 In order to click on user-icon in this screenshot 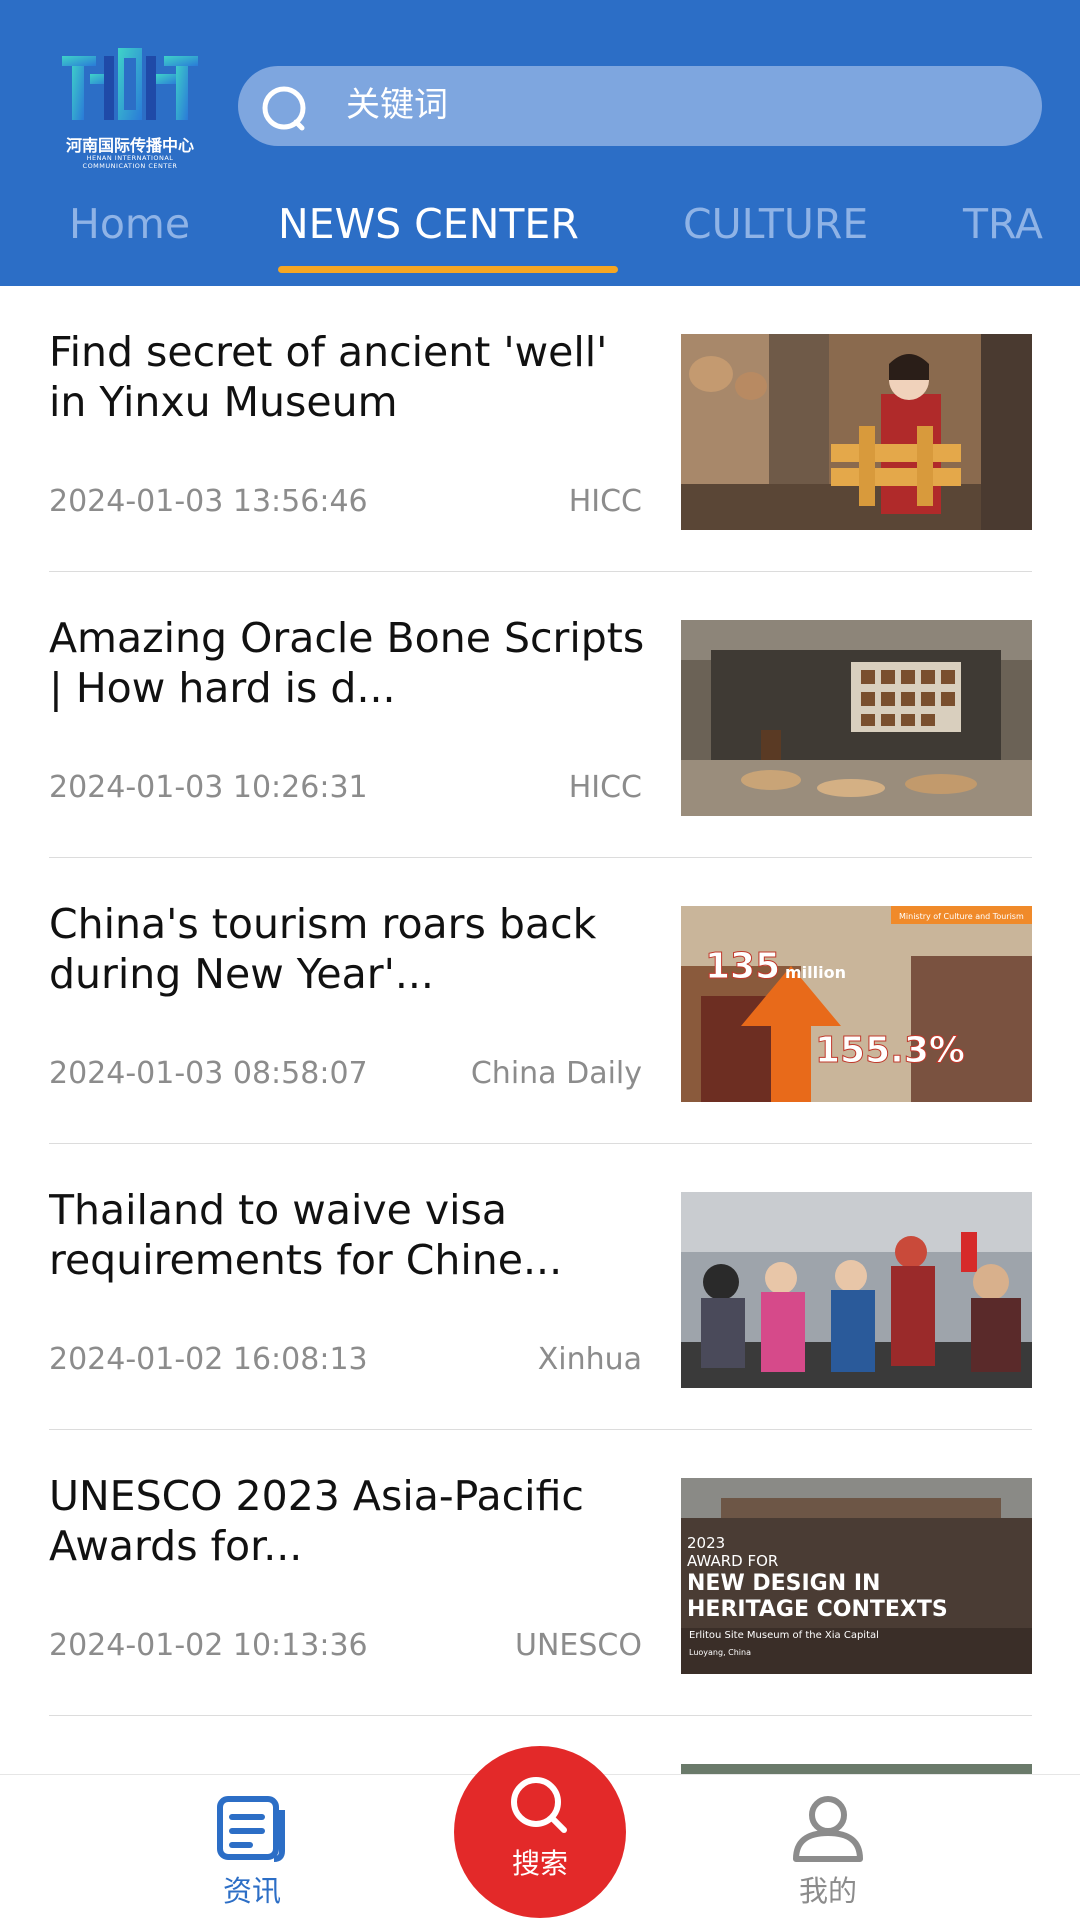, I will do `click(828, 1829)`.